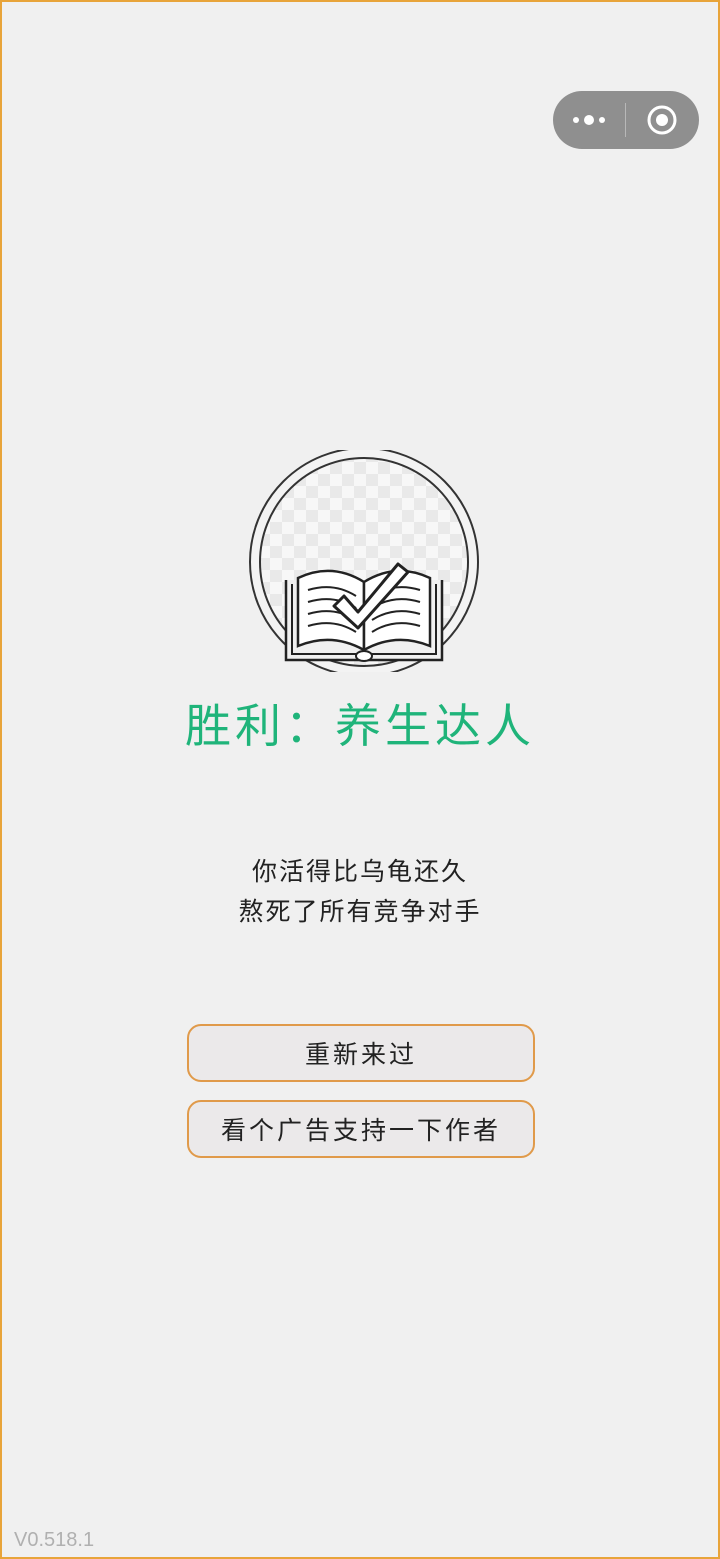 The width and height of the screenshot is (720, 1559). I want to click on version-label: V0.518.1, so click(54, 1540).